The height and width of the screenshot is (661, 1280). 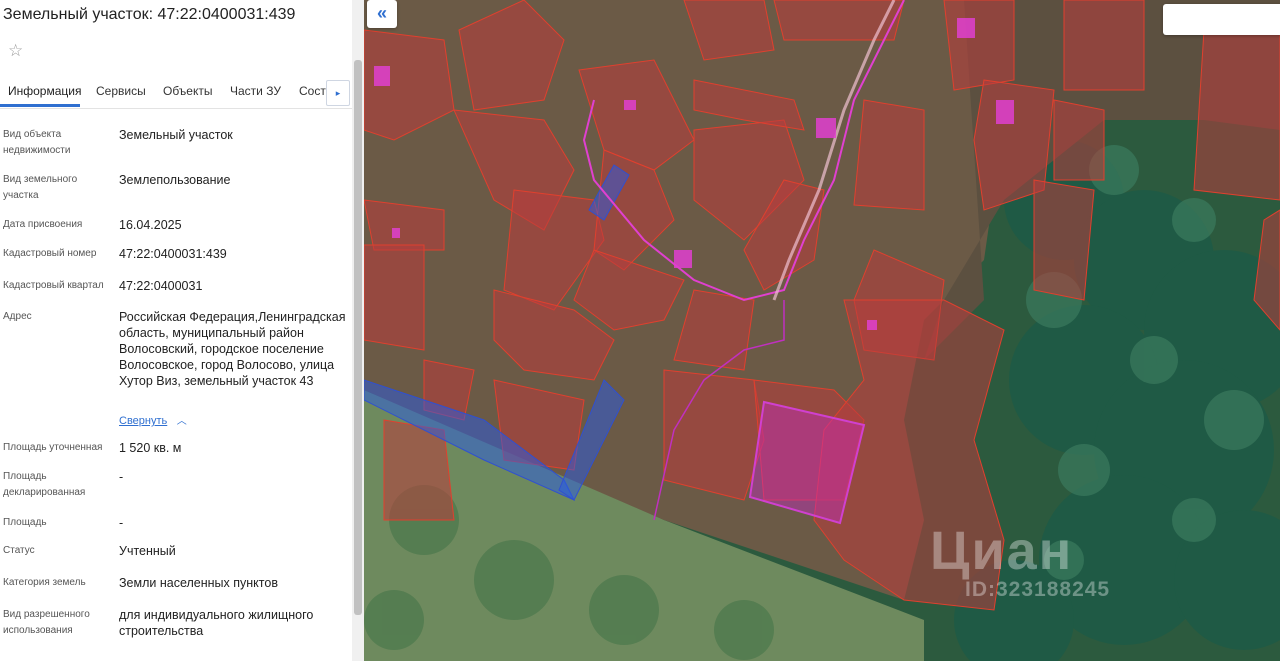 What do you see at coordinates (1221, 19) in the screenshot?
I see `map-search-input` at bounding box center [1221, 19].